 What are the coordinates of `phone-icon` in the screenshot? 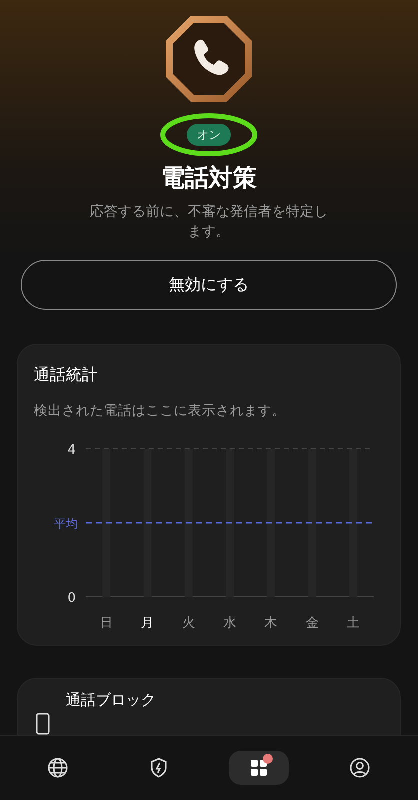 It's located at (43, 724).